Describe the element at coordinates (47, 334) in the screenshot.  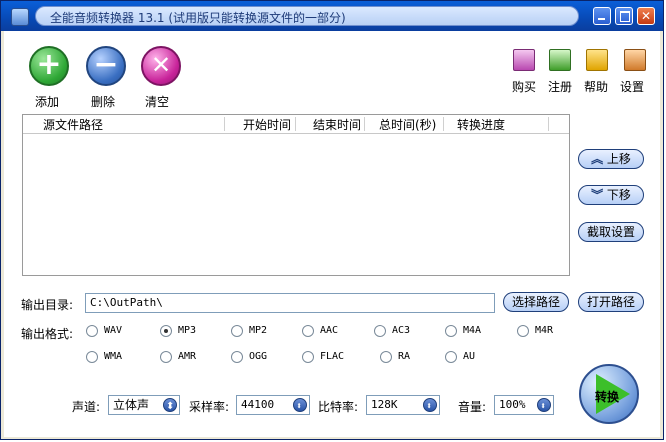
I see `output-format-label: 输出格式:` at that location.